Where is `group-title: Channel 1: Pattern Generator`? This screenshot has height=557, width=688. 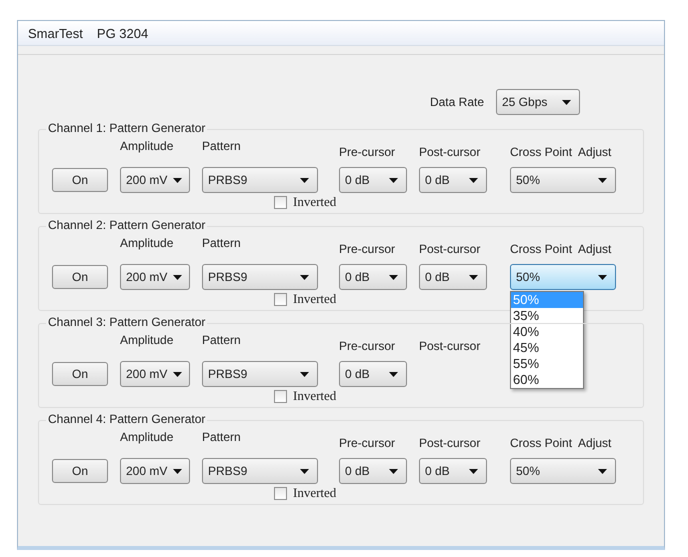 group-title: Channel 1: Pattern Generator is located at coordinates (127, 128).